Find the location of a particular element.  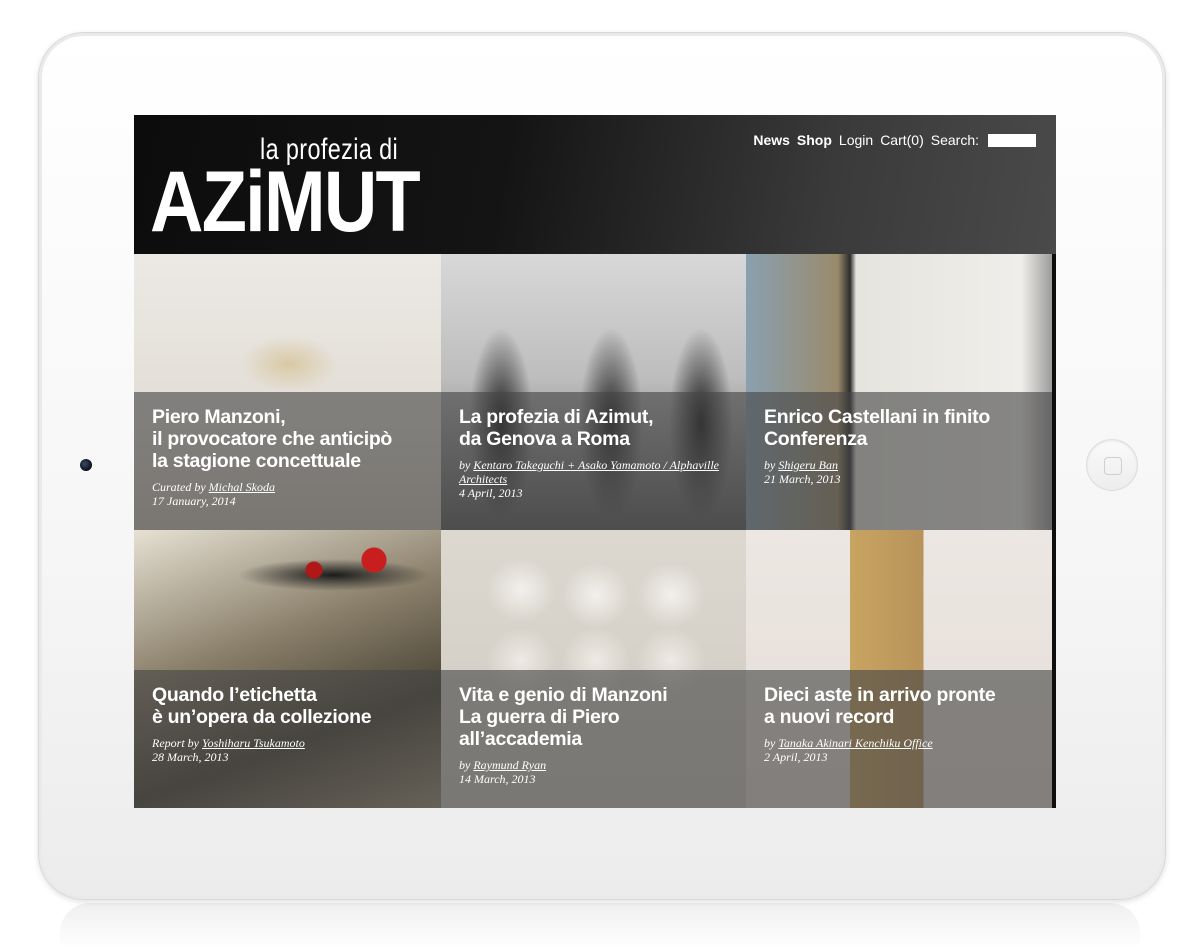

device-reflection is located at coordinates (600, 926).